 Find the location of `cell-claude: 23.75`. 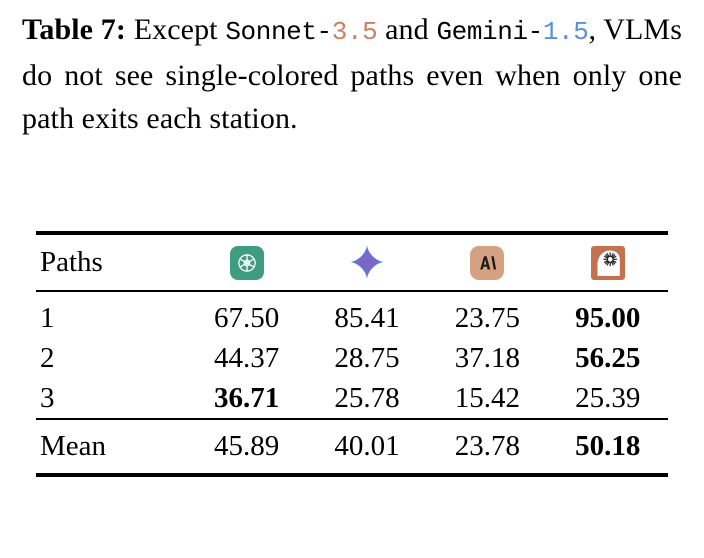

cell-claude: 23.75 is located at coordinates (487, 318).